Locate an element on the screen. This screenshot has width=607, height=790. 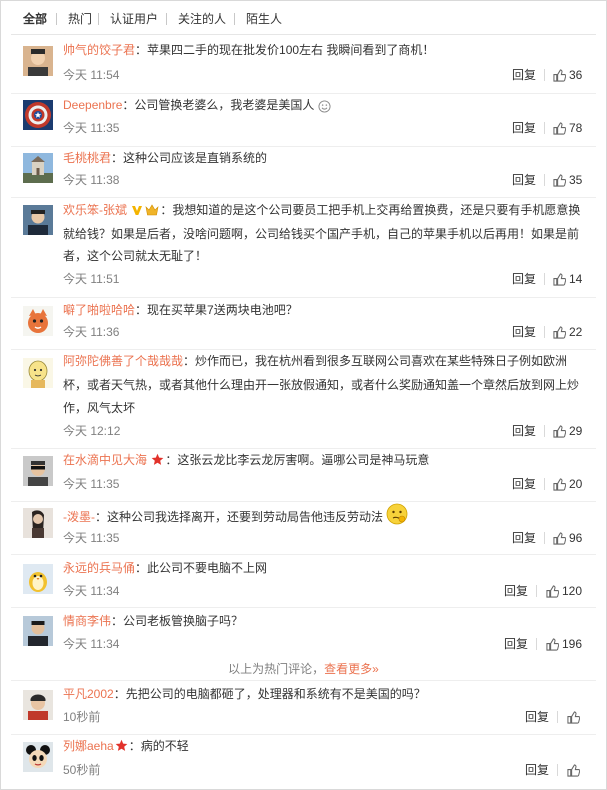
comment-text: 者，这个公司就太无耻了！ is located at coordinates (135, 256).